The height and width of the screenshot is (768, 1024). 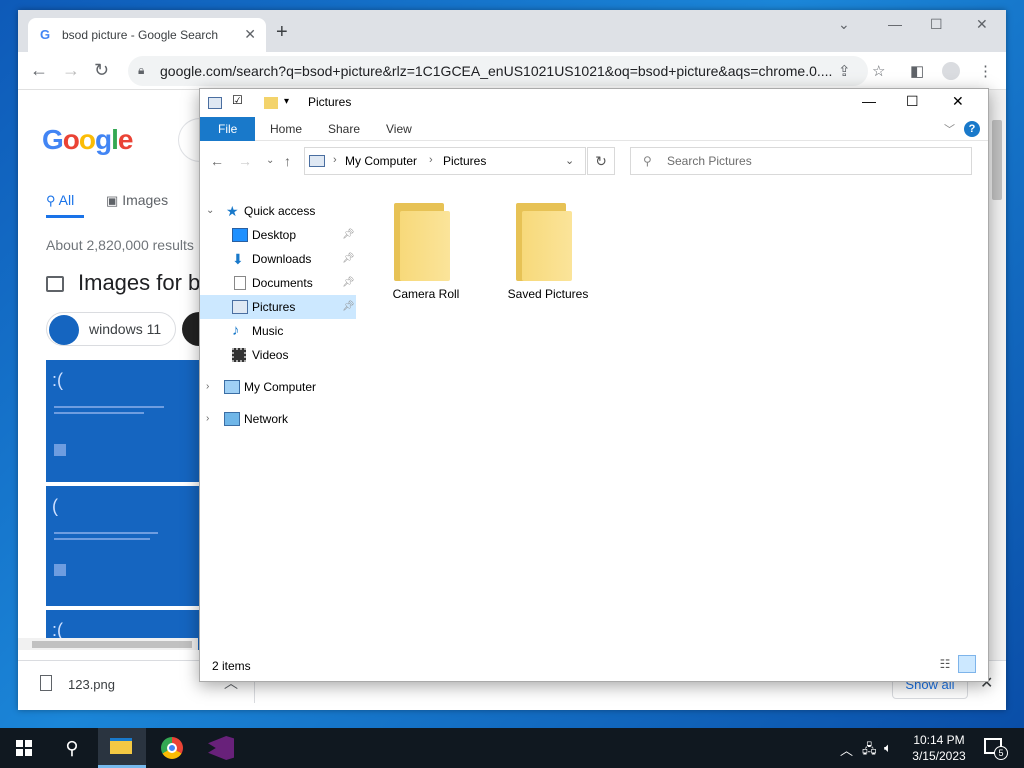 I want to click on expand-ribbon-icon: ﹀, so click(x=949, y=129).